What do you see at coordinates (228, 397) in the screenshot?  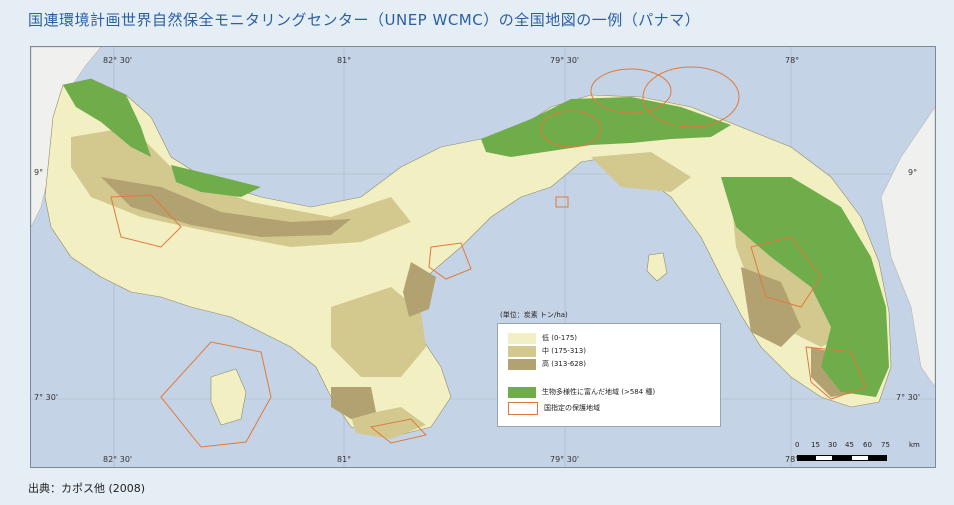 I see `coiba-island` at bounding box center [228, 397].